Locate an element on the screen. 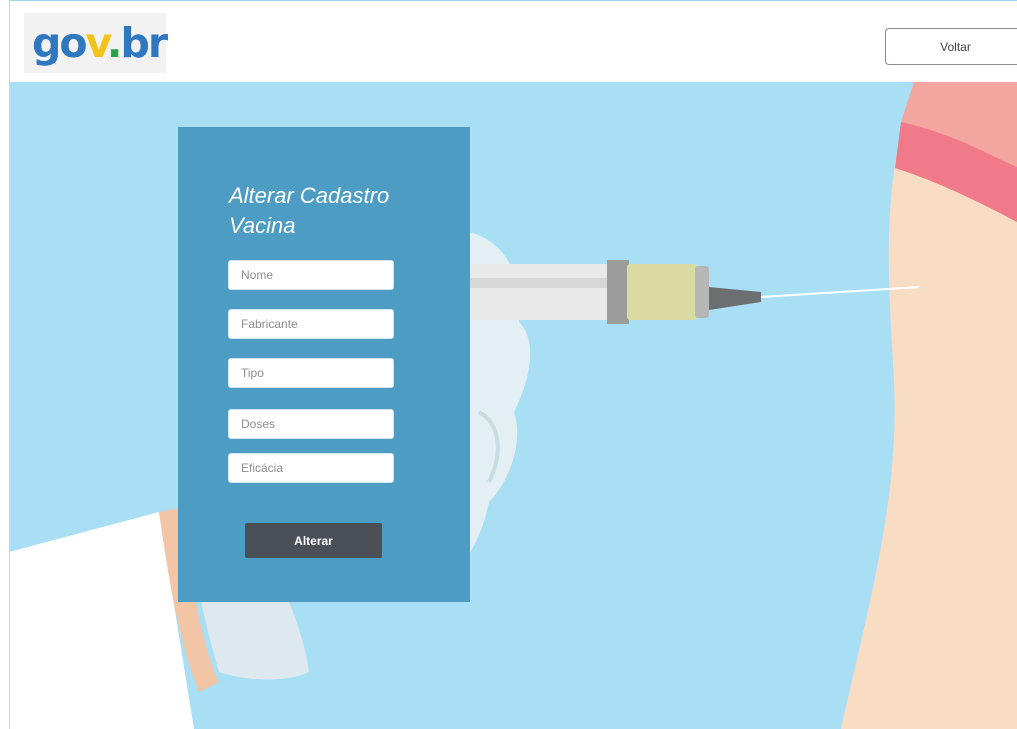  type-input is located at coordinates (311, 373).